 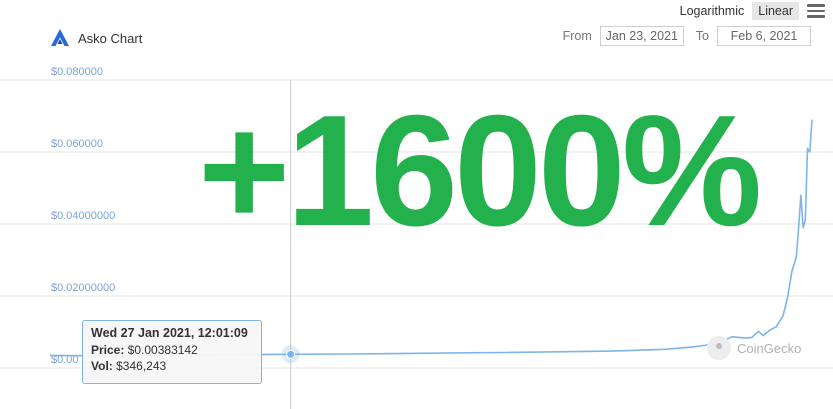 I want to click on tooltip-date: Wed 27 Jan 2021, 12:01:09, so click(x=169, y=333).